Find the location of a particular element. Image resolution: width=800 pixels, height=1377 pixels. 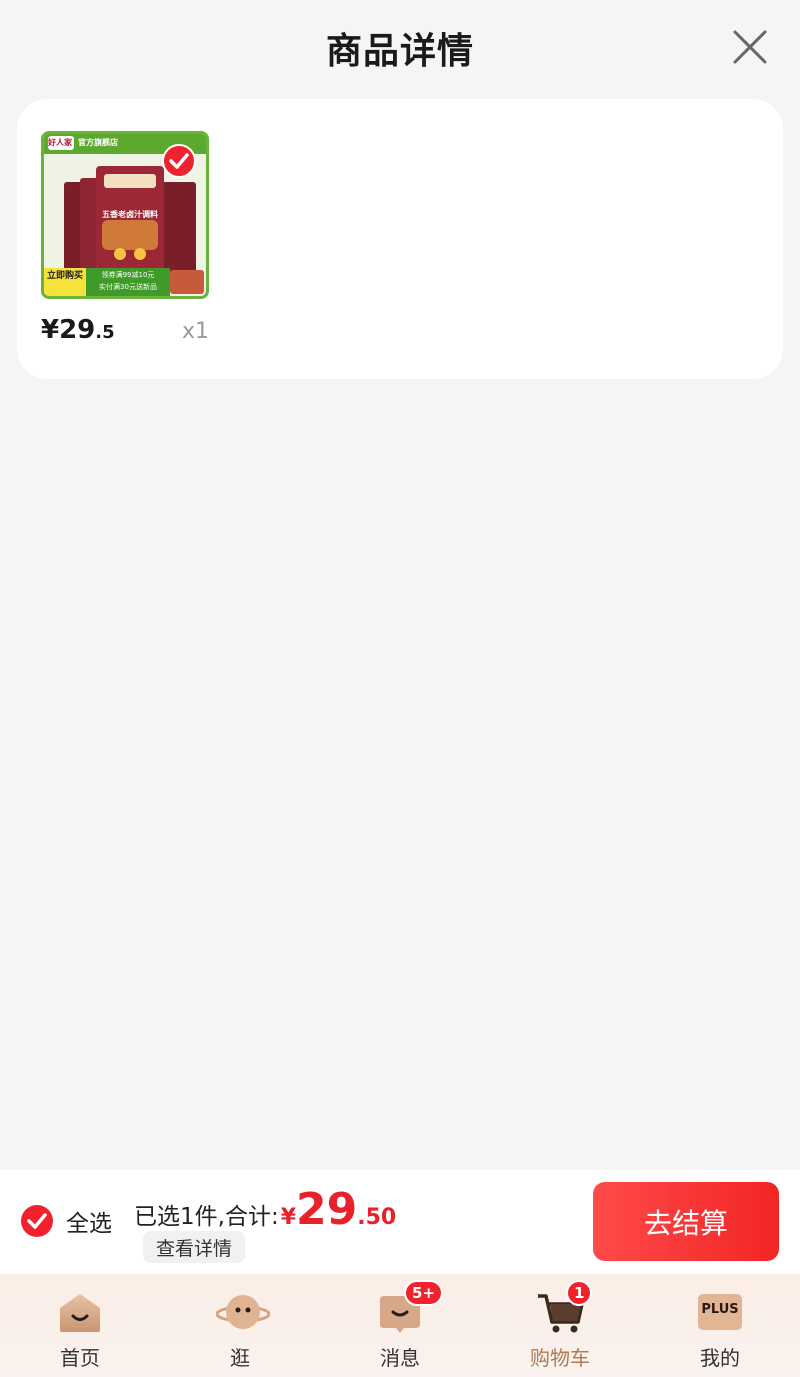

plus-member-icon: PLUS is located at coordinates (720, 1312).